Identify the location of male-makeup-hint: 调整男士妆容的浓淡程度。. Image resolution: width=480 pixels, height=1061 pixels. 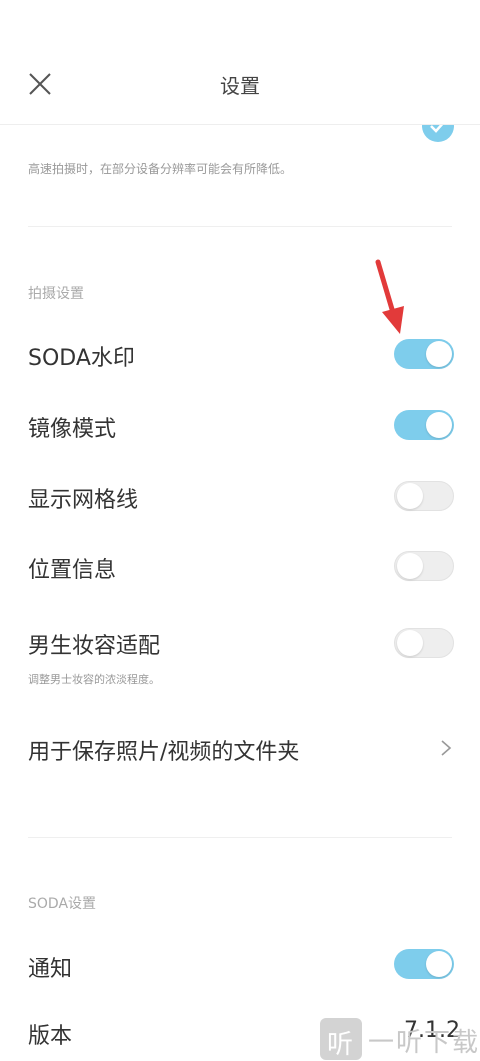
(94, 679).